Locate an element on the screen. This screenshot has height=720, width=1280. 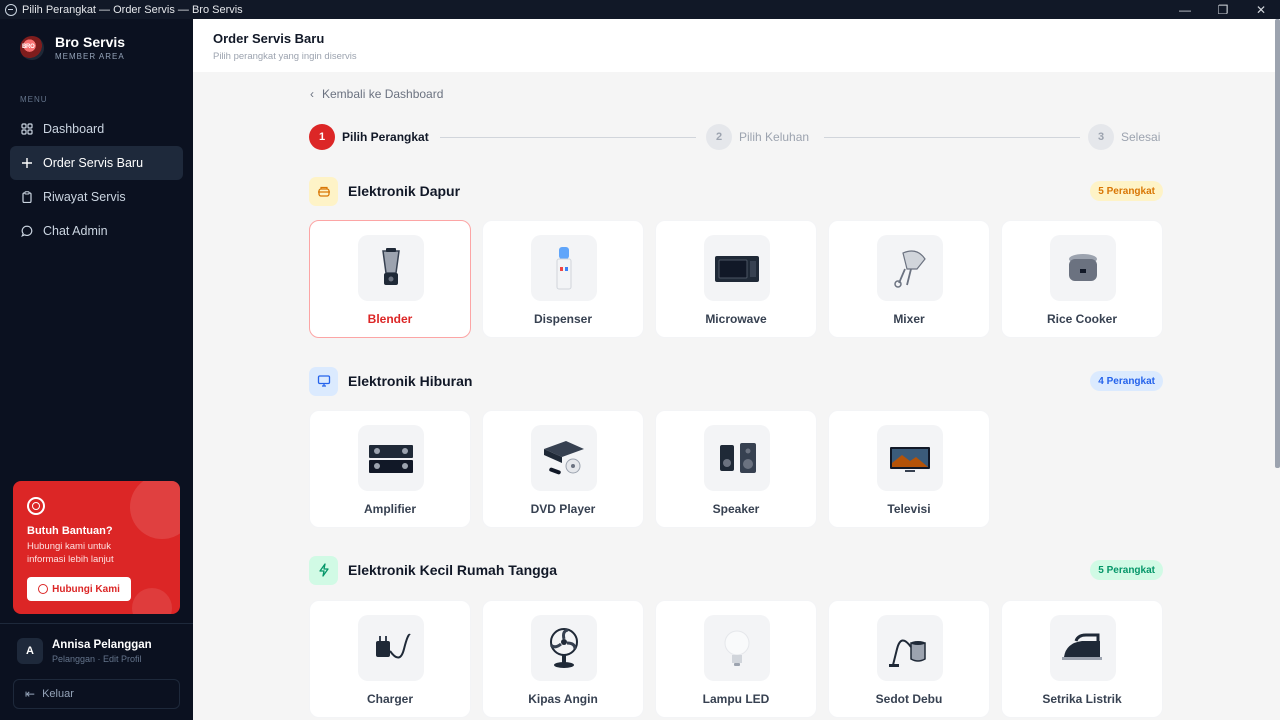
section-title: Elektronik Dapur is located at coordinates (404, 191).